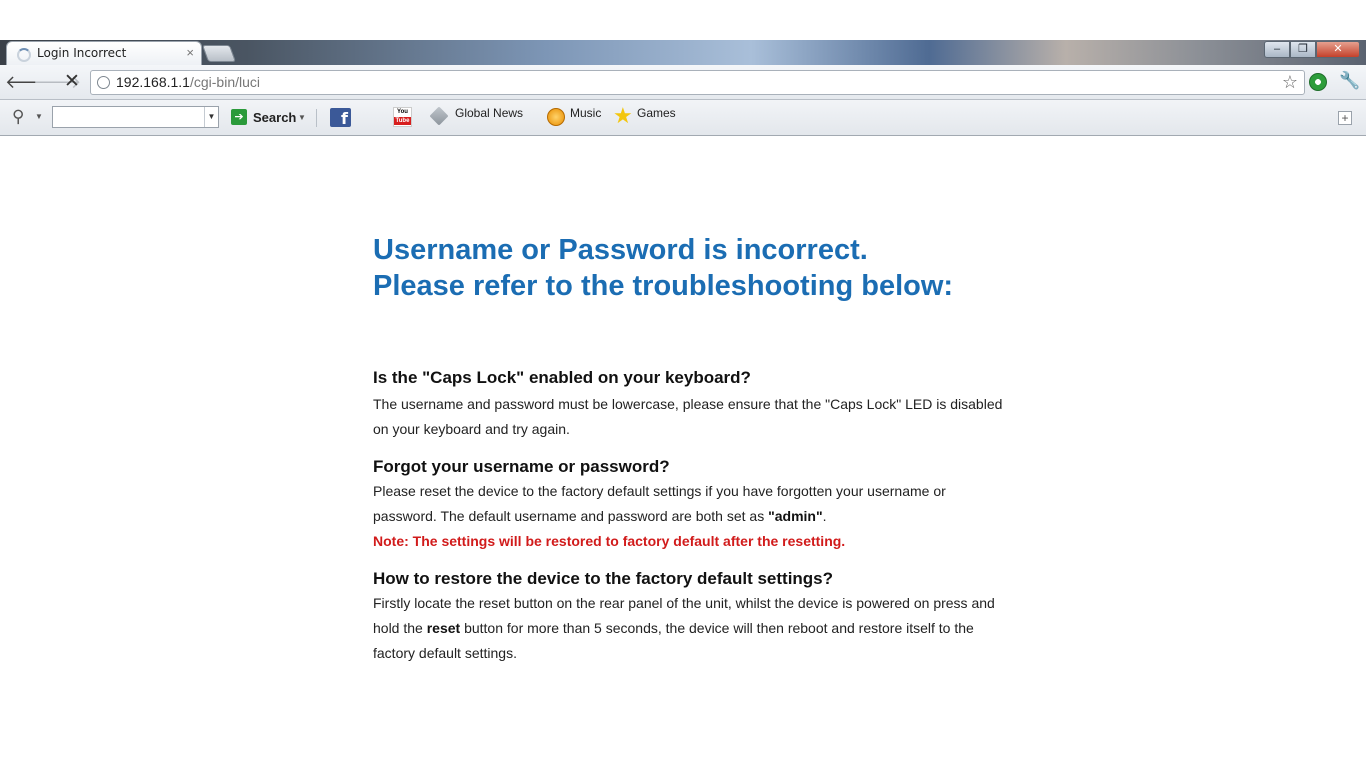 The height and width of the screenshot is (768, 1366). What do you see at coordinates (620, 250) in the screenshot?
I see `headline-line-1: Username or Password is incorrect.` at bounding box center [620, 250].